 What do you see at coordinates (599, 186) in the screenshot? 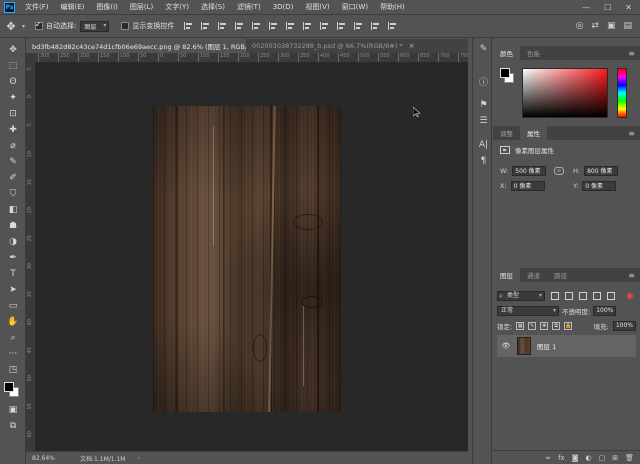
I see `y-field: 0 像素` at bounding box center [599, 186].